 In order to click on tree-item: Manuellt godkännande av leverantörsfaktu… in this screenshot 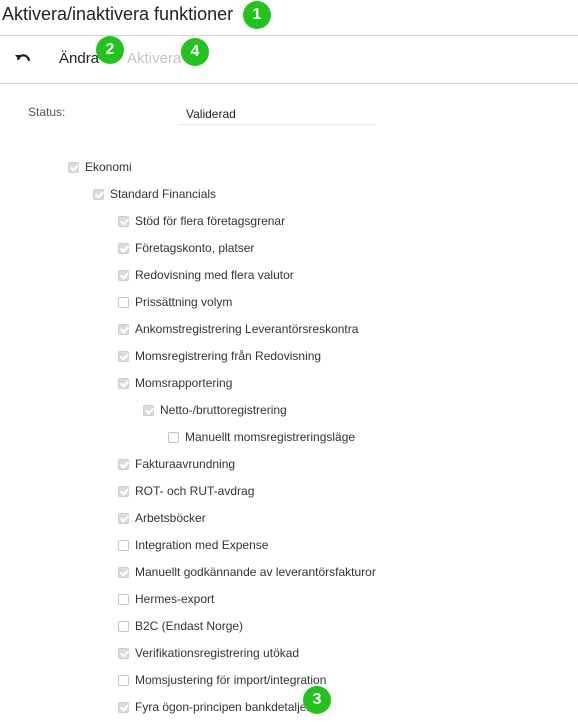, I will do `click(247, 572)`.